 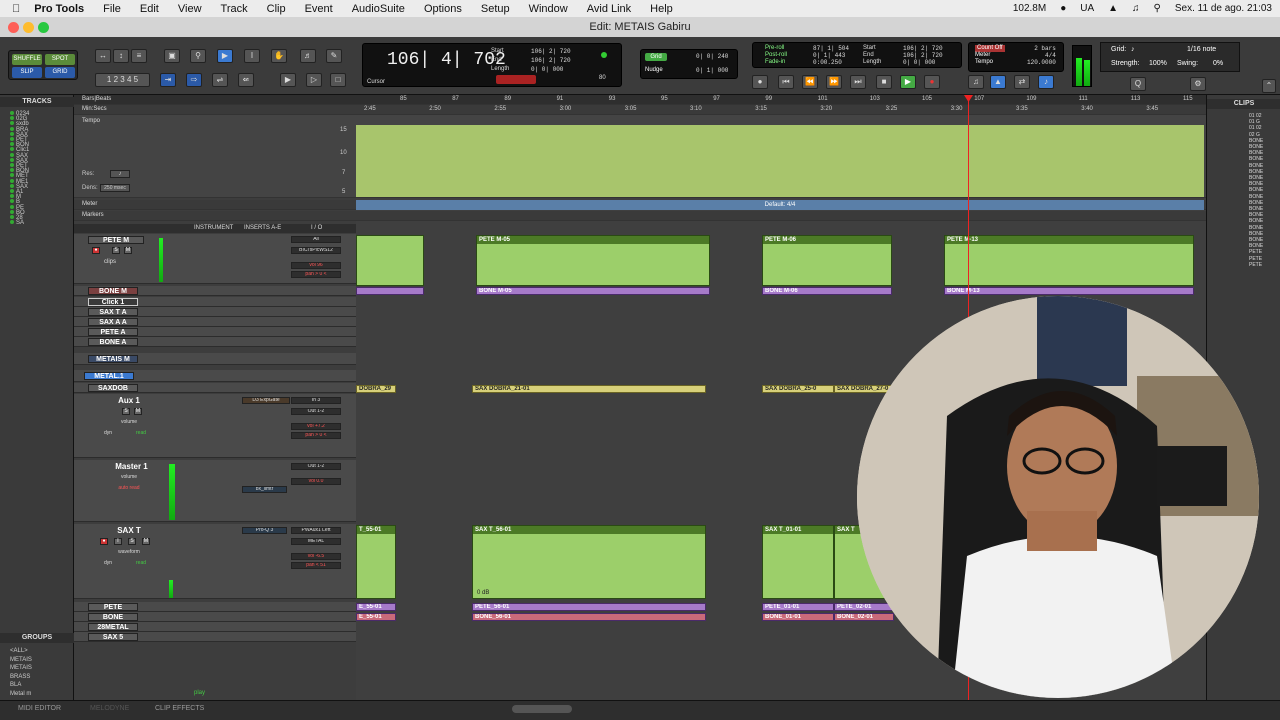 What do you see at coordinates (113, 627) in the screenshot?
I see `track-name-28metal: 28METAL` at bounding box center [113, 627].